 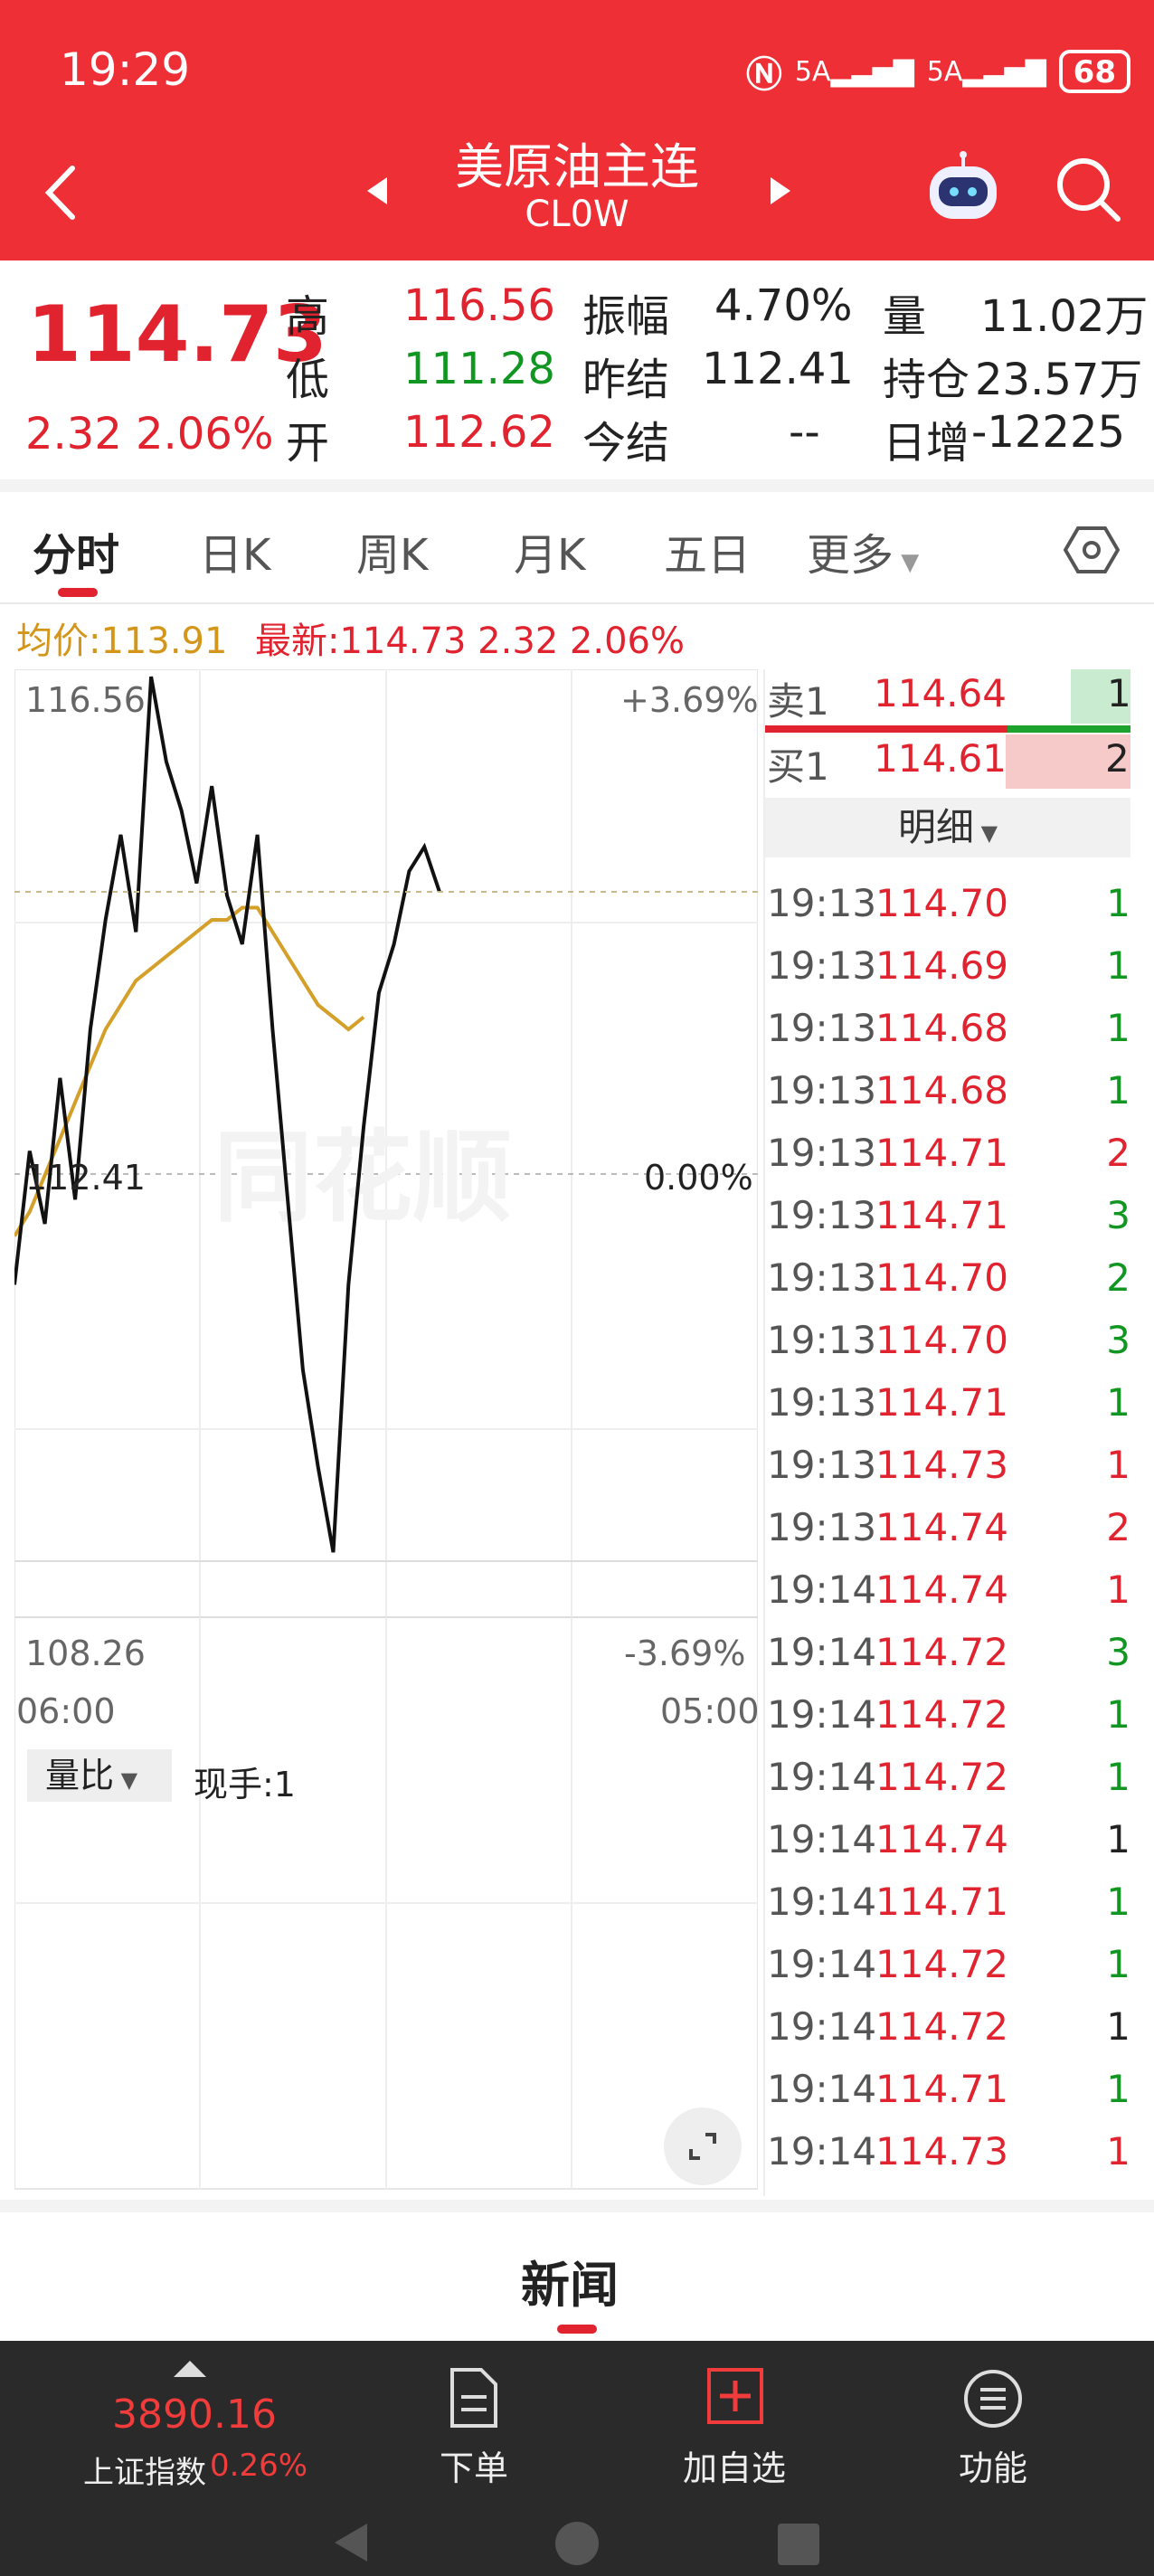 What do you see at coordinates (479, 305) in the screenshot?
I see `high-value: 116.56` at bounding box center [479, 305].